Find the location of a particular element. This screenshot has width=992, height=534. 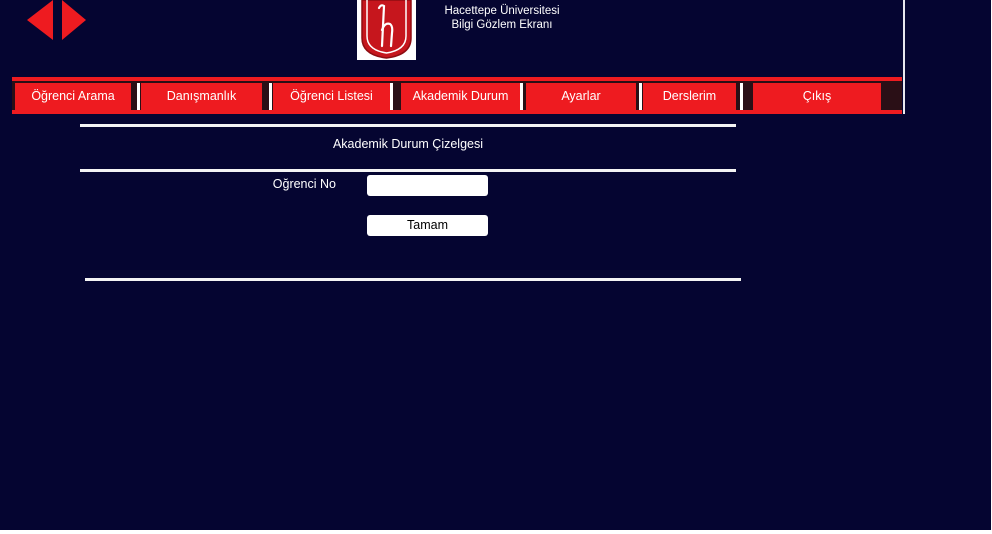

divider-top is located at coordinates (408, 125).